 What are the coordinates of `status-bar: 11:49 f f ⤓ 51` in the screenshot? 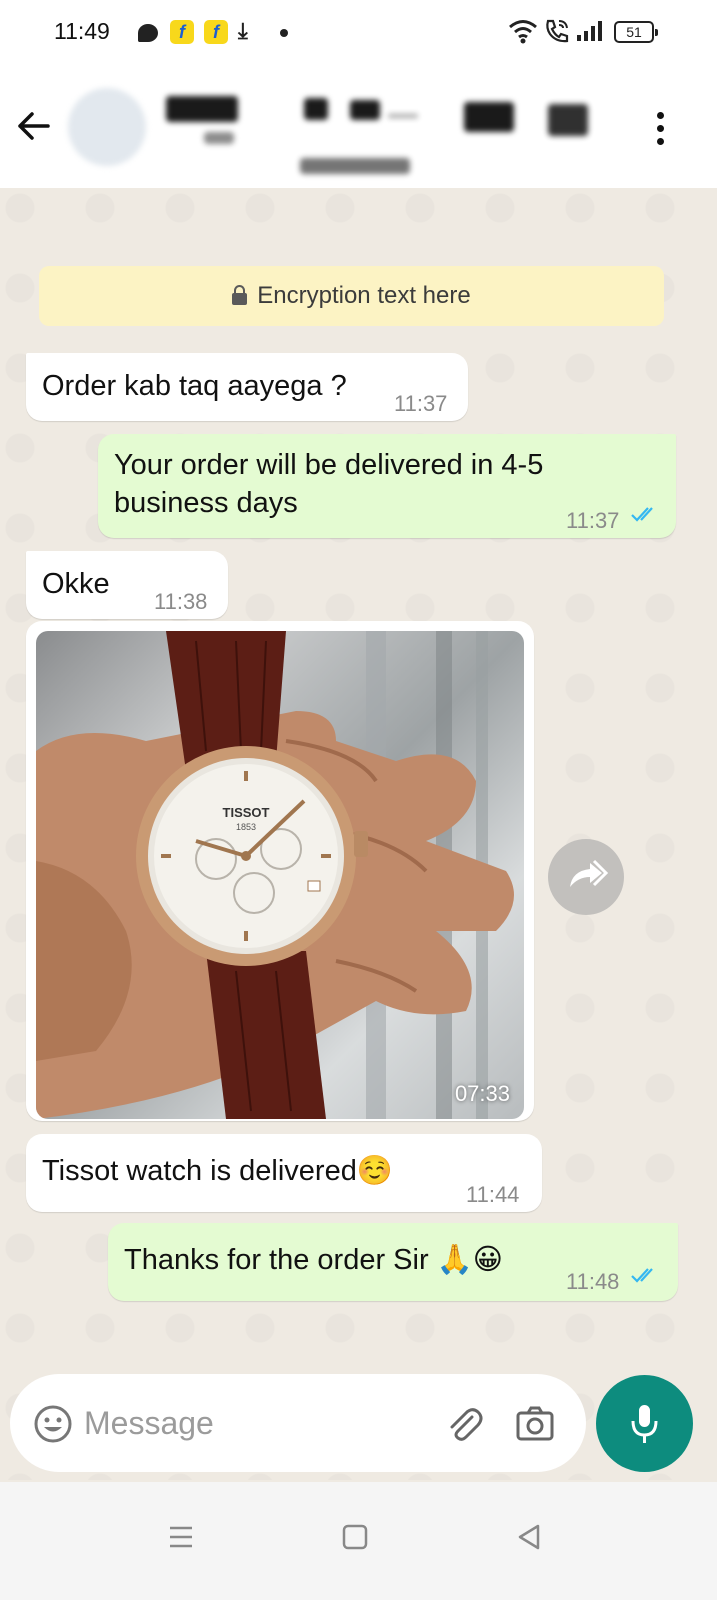 It's located at (358, 32).